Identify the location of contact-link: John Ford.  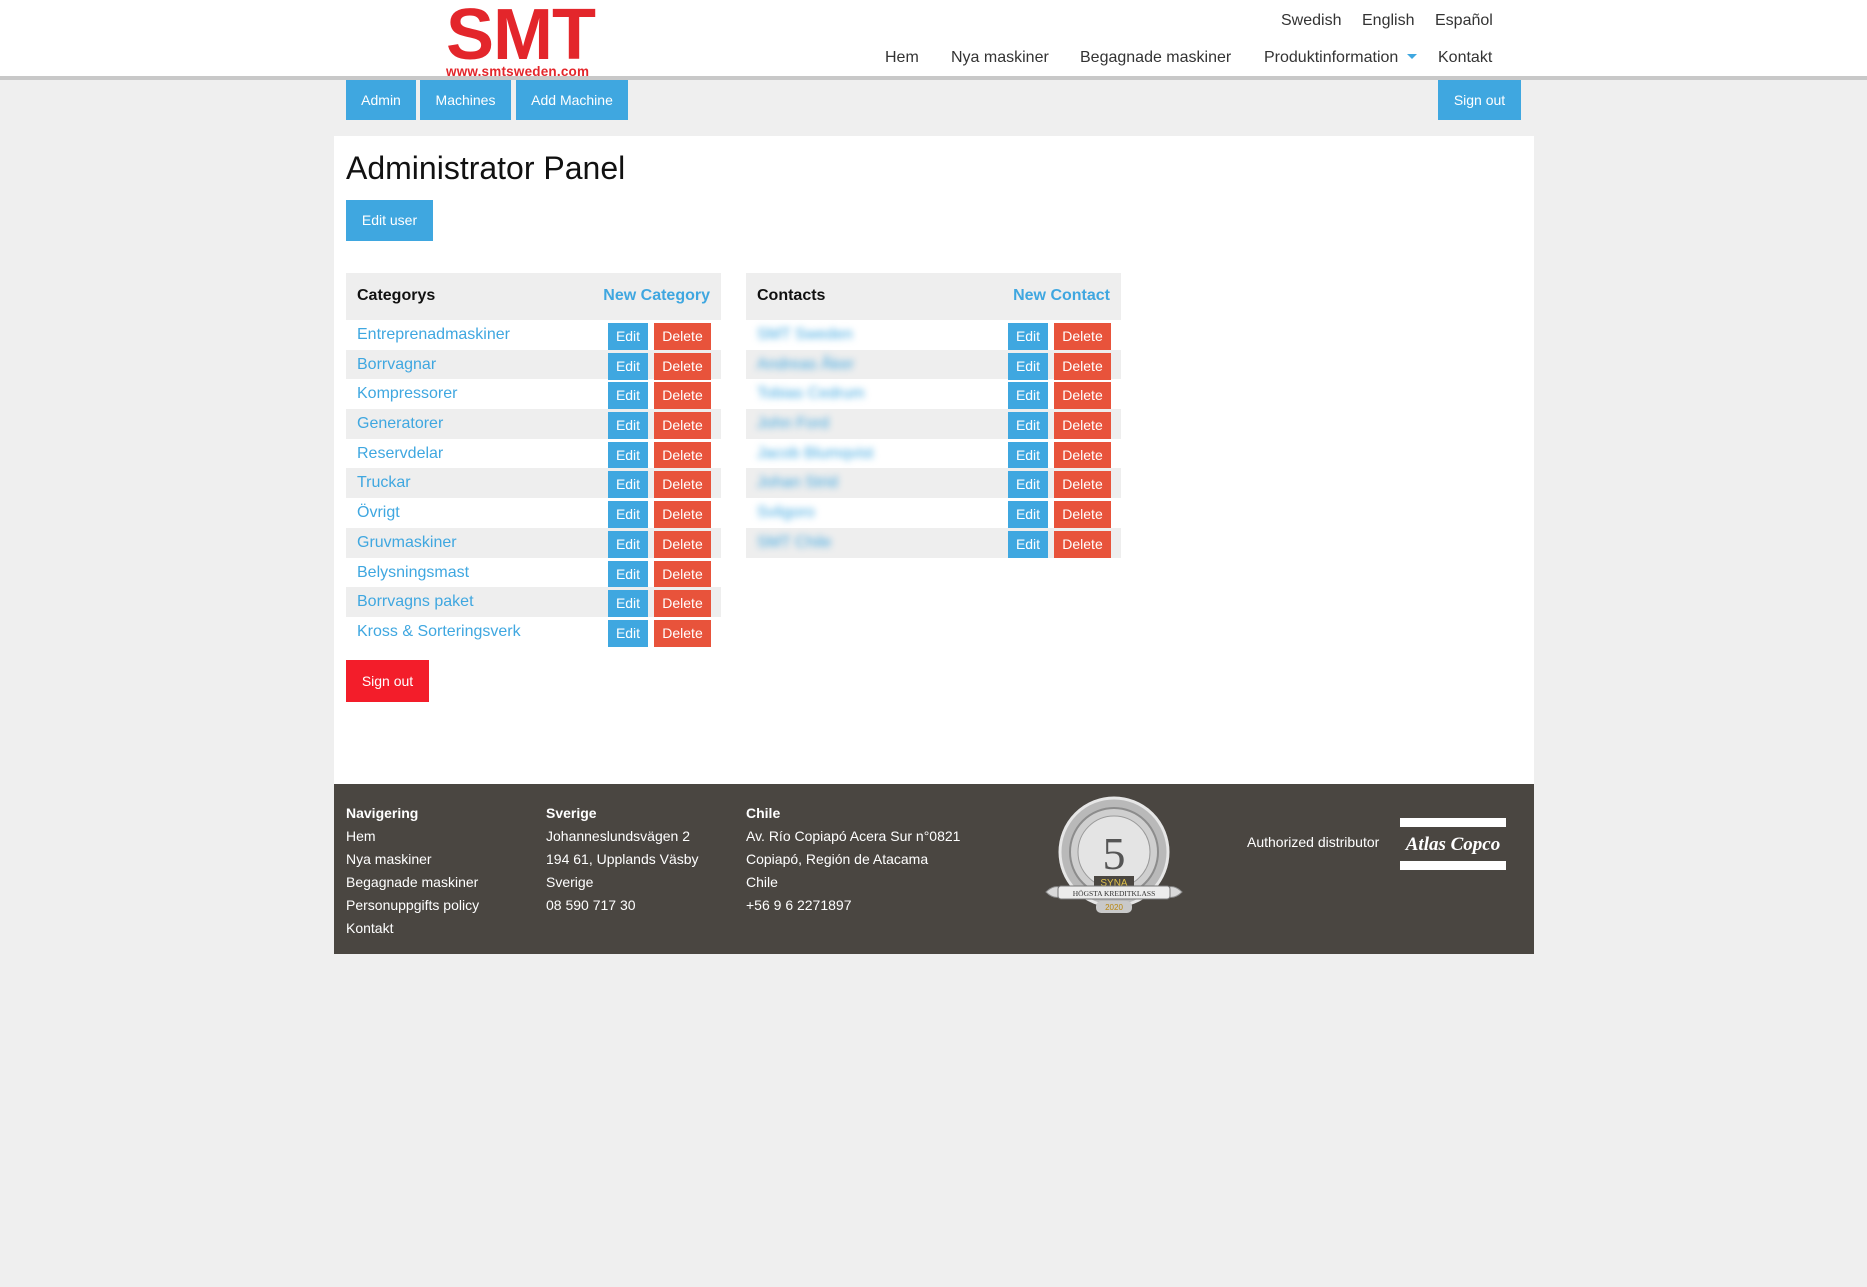
(793, 424).